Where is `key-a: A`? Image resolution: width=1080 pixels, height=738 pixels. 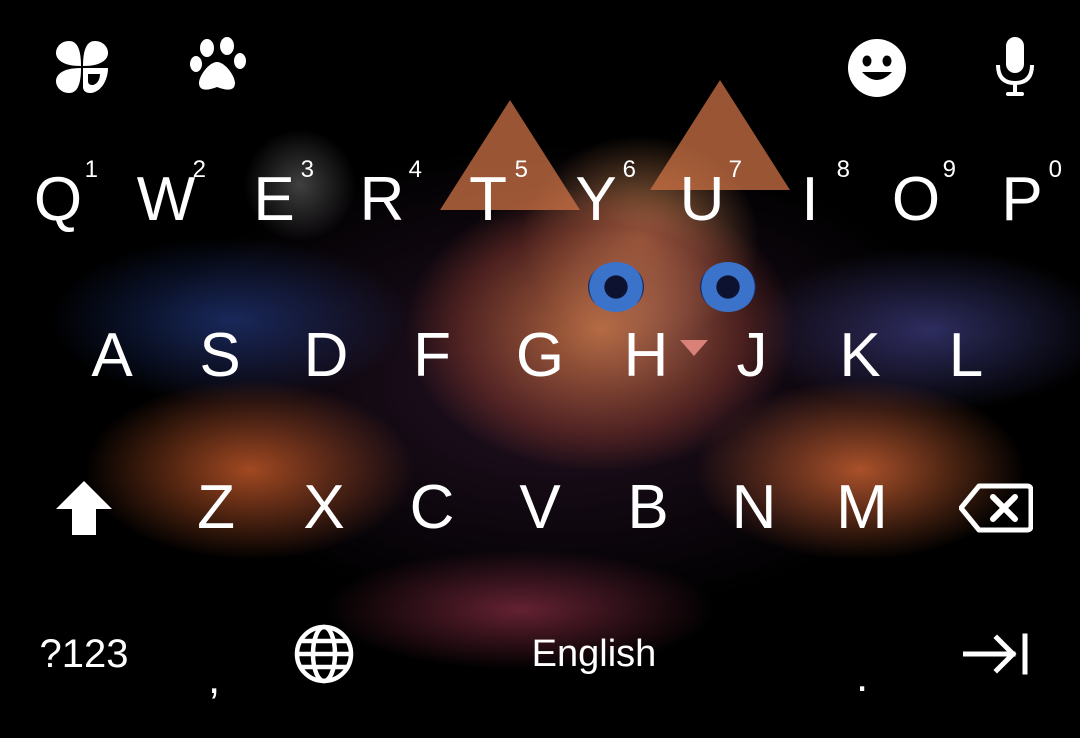 key-a: A is located at coordinates (112, 356).